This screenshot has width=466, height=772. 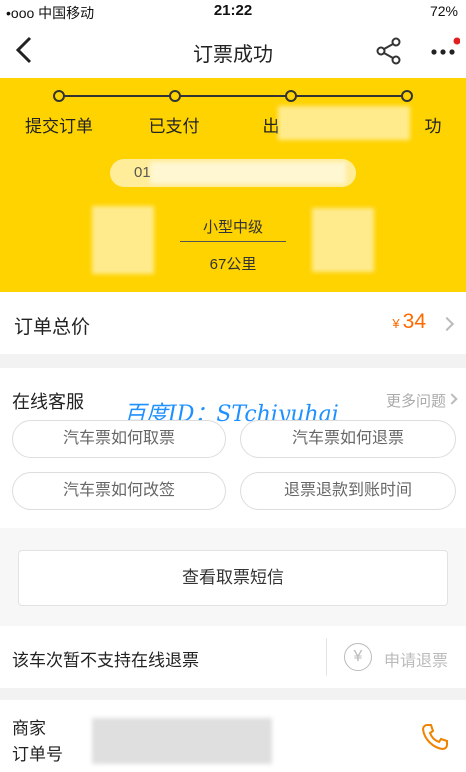 I want to click on bus-type: 小型中级, so click(x=232, y=227).